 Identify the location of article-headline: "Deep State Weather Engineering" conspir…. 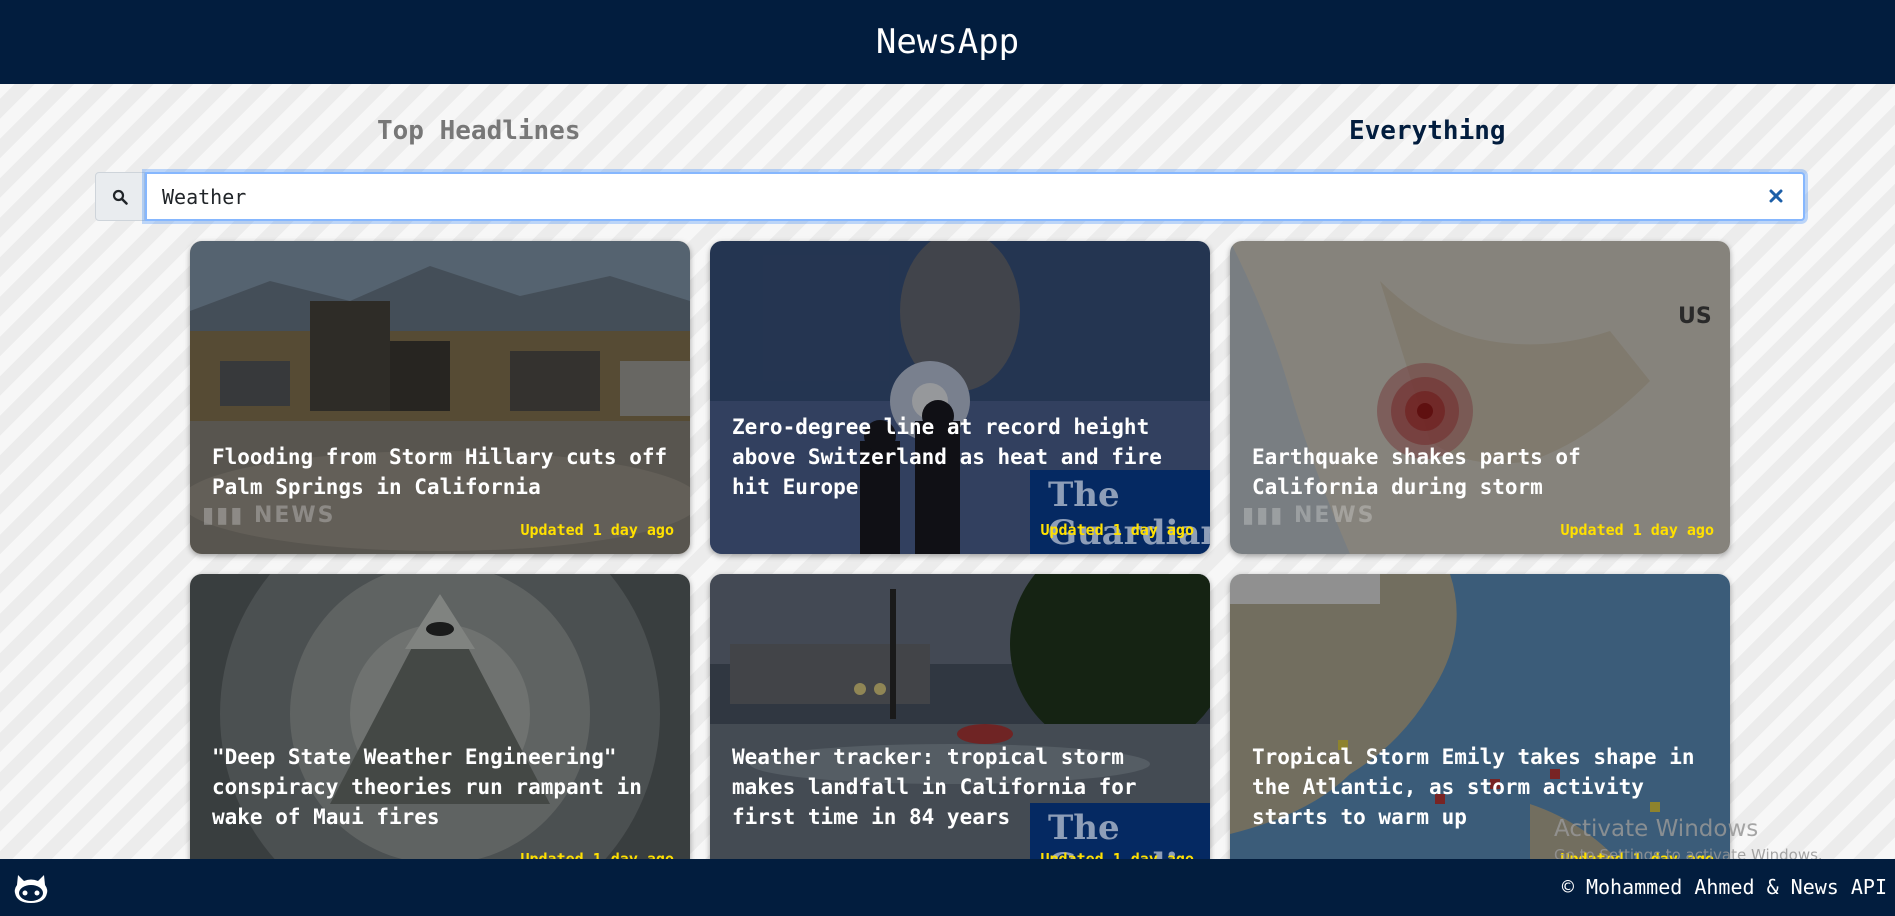
(427, 787).